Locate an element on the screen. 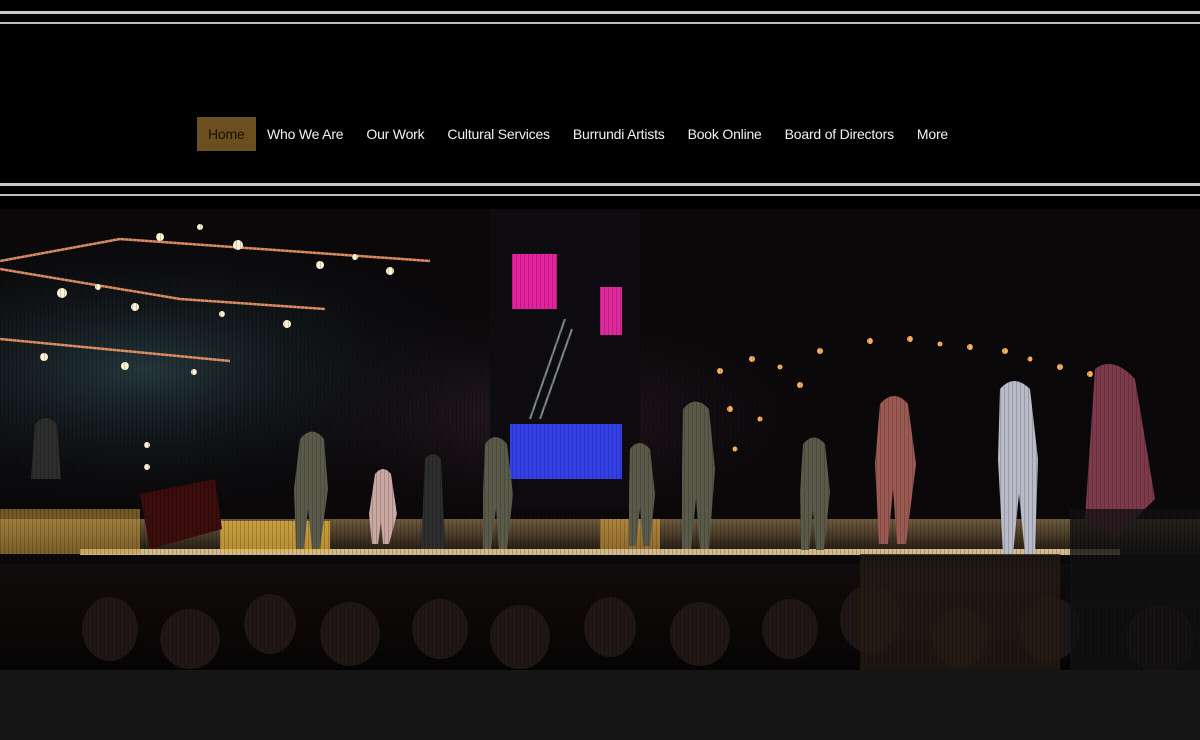  nav-item-board-of-directors: Board of Directors is located at coordinates (839, 134).